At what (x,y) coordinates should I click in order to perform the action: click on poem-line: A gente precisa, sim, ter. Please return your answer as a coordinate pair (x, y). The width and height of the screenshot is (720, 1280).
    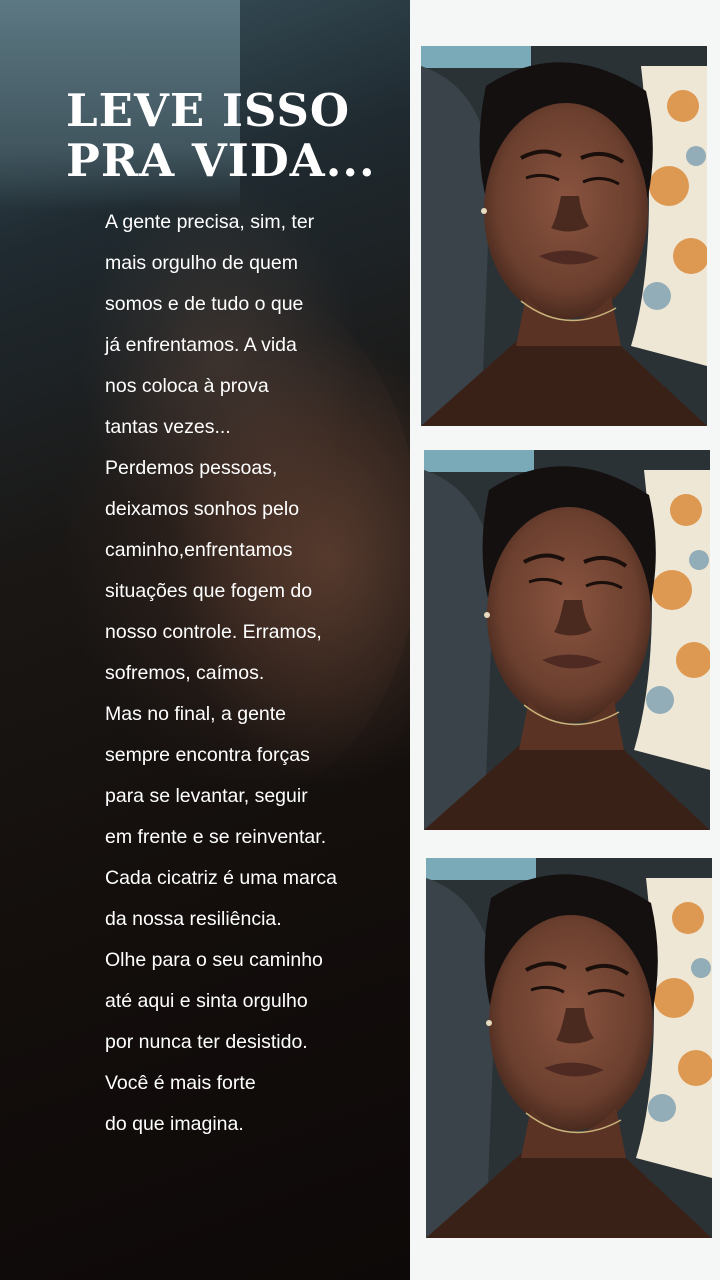
    Looking at the image, I should click on (210, 222).